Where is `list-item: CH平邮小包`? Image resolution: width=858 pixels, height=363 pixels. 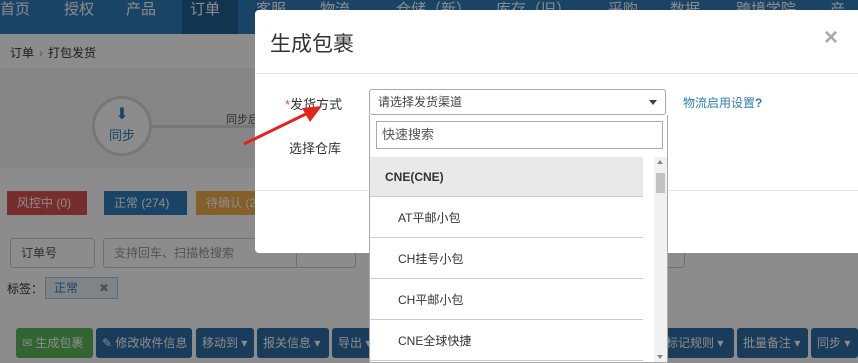
list-item: CH平邮小包 is located at coordinates (506, 300).